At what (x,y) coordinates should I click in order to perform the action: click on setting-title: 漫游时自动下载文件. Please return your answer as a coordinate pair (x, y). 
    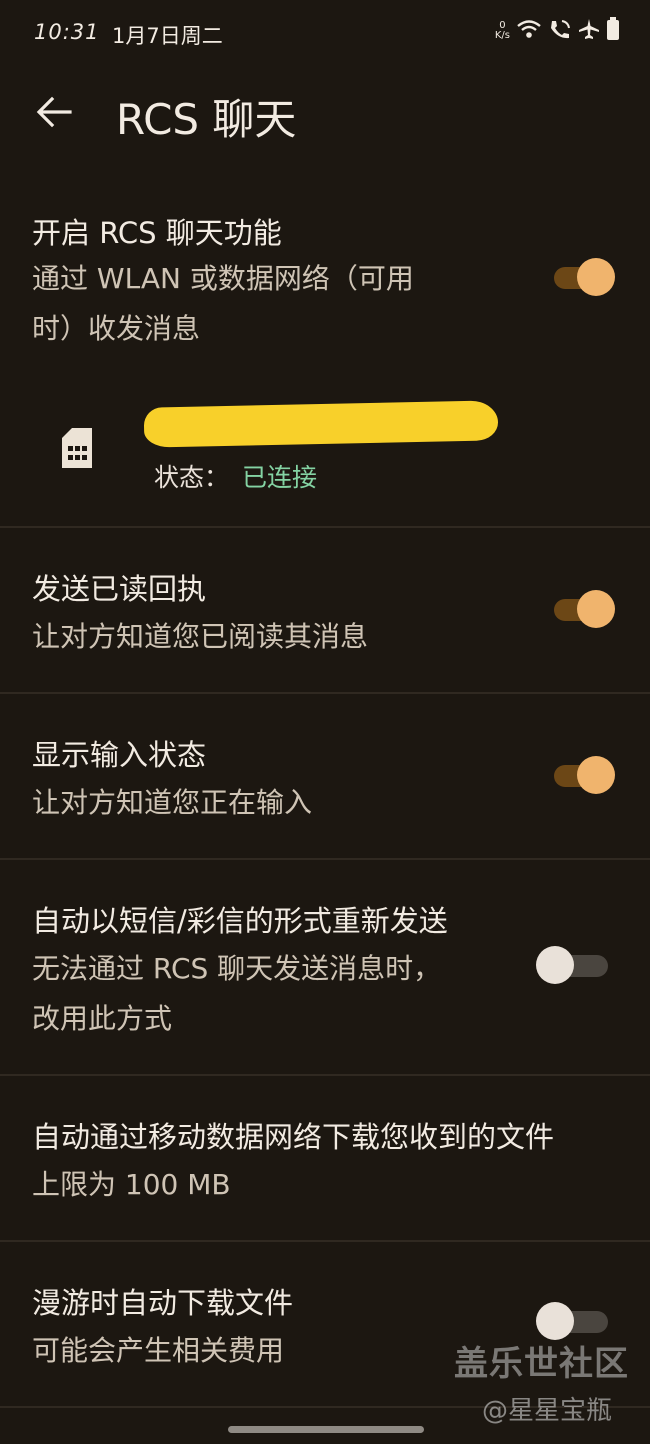
    Looking at the image, I should click on (163, 1303).